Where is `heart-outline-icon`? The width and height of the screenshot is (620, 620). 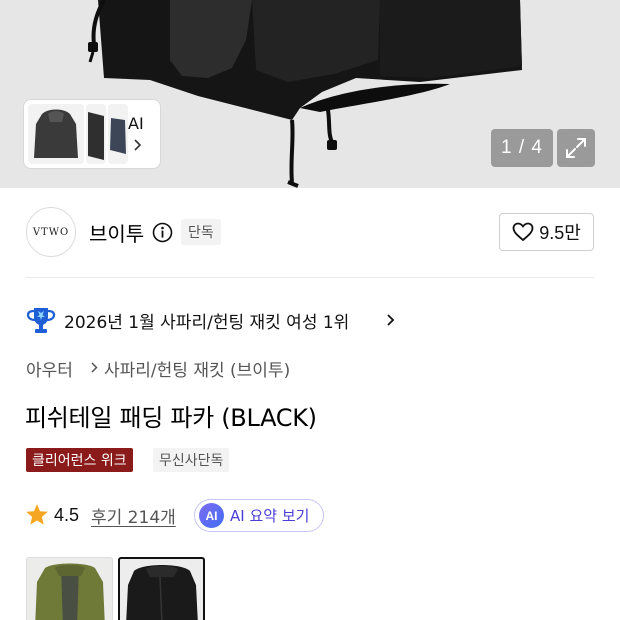 heart-outline-icon is located at coordinates (523, 232).